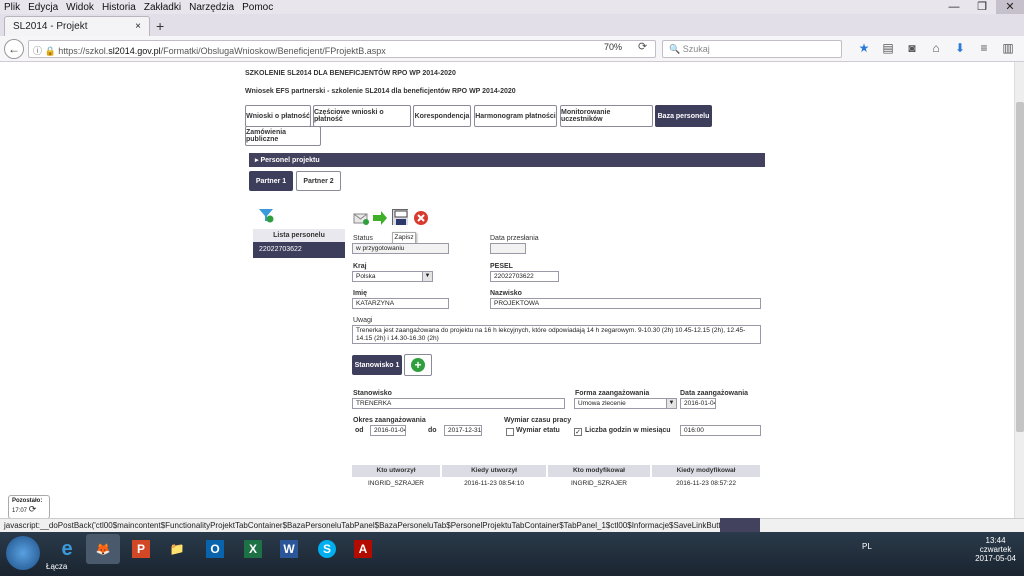 The width and height of the screenshot is (1024, 576). What do you see at coordinates (698, 403) in the screenshot?
I see `data-zaangazowania-field: 2016-01-04` at bounding box center [698, 403].